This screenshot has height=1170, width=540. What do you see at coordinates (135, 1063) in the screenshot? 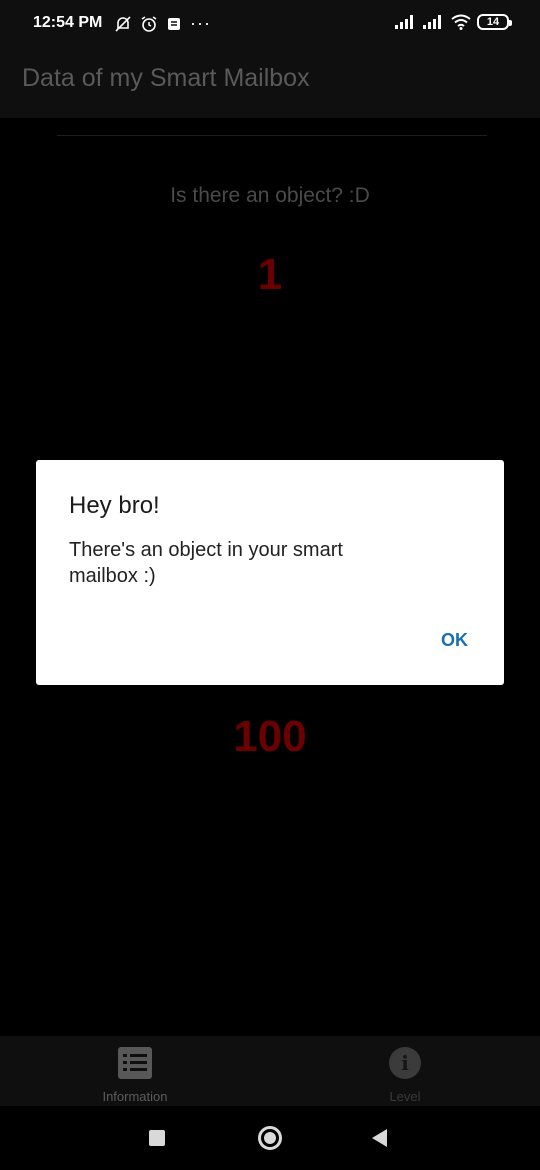
I see `list-icon` at bounding box center [135, 1063].